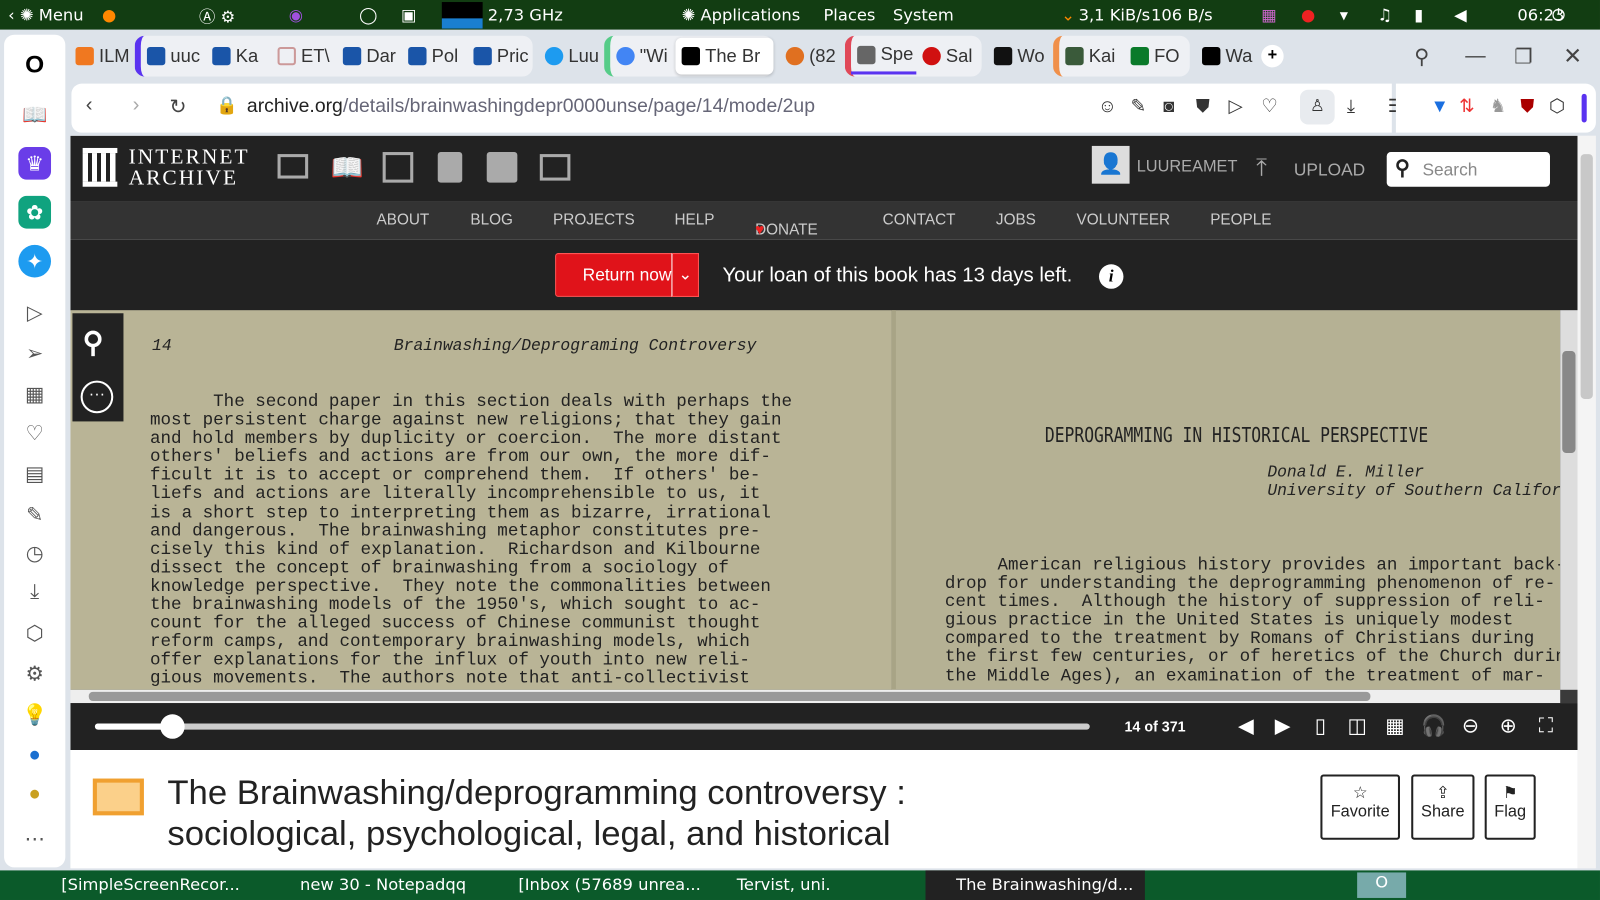  Describe the element at coordinates (34, 673) in the screenshot. I see `settings-icon: ⚙` at that location.